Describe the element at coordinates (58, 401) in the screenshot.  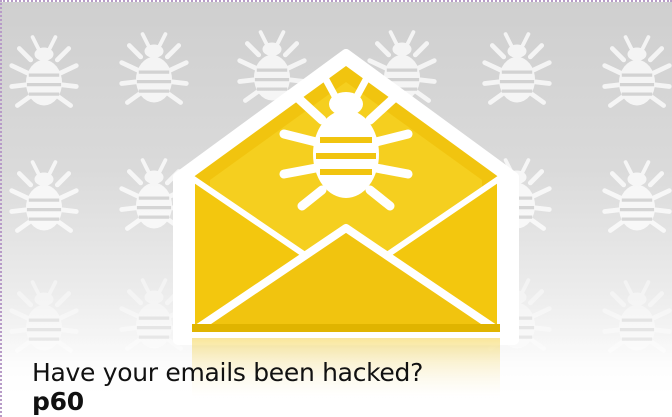
I see `page-reference: p60` at that location.